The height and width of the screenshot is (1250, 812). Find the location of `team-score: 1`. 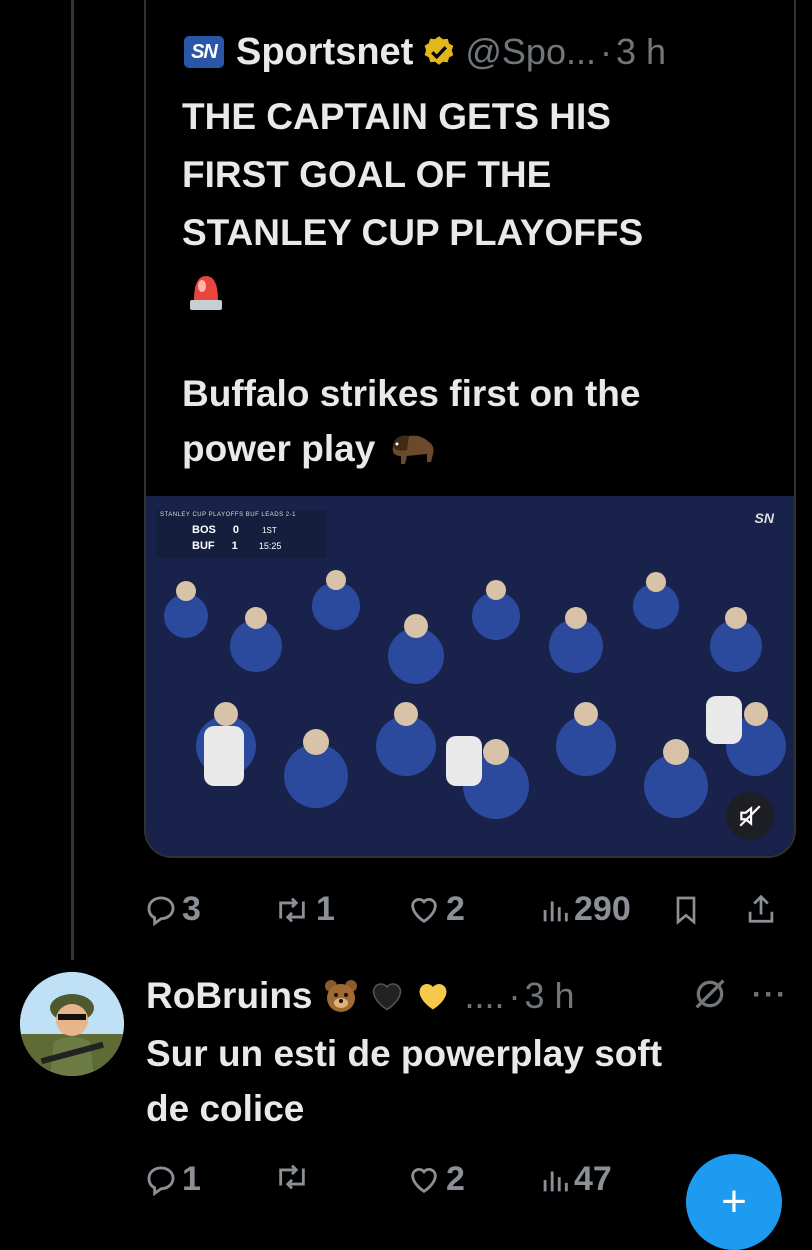

team-score: 1 is located at coordinates (234, 546).